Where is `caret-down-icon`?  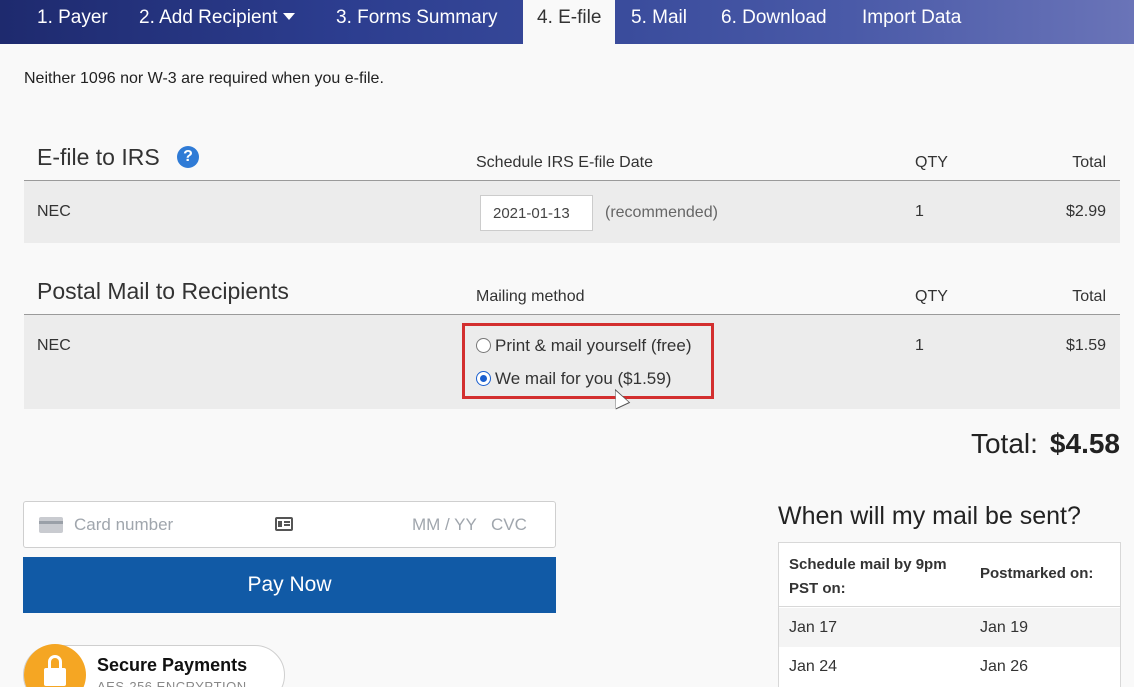
caret-down-icon is located at coordinates (289, 16).